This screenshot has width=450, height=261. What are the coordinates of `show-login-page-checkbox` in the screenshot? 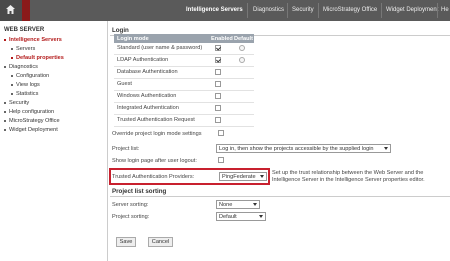 It's located at (221, 160).